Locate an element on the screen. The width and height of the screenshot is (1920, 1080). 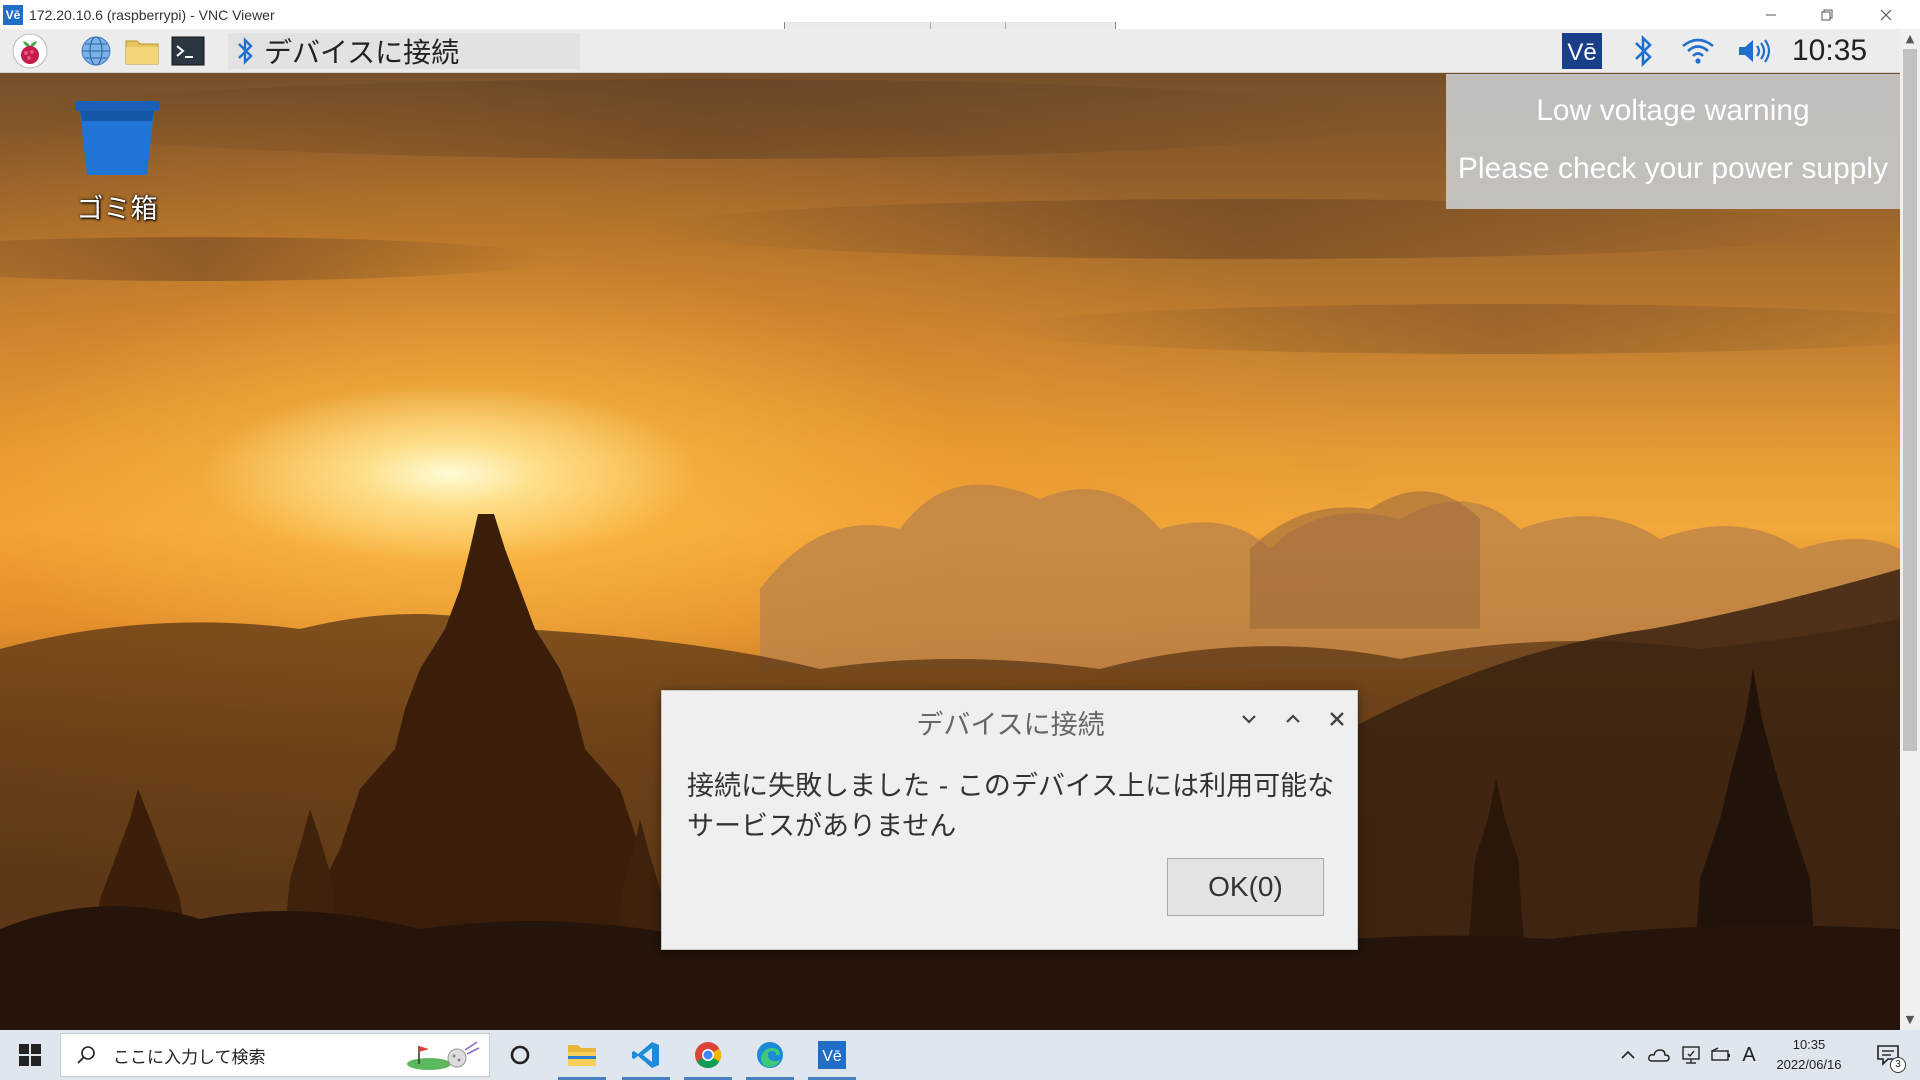
vnc-vertical-scrollbar: ▲ ▼ is located at coordinates (1910, 529).